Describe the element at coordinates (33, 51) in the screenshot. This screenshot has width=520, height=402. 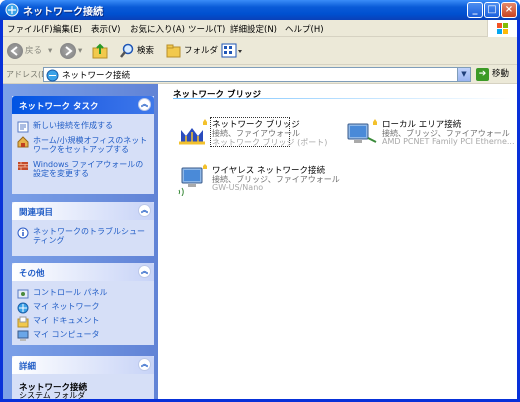
I see `back-button: 戻る` at that location.